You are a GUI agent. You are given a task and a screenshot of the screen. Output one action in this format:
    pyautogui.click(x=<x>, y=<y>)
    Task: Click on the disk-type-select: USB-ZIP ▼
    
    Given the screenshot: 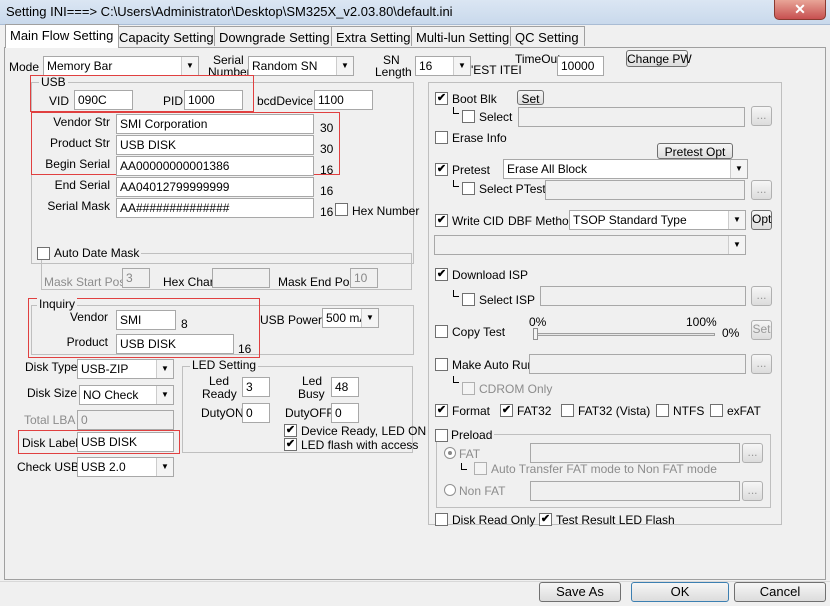 What is the action you would take?
    pyautogui.click(x=125, y=369)
    